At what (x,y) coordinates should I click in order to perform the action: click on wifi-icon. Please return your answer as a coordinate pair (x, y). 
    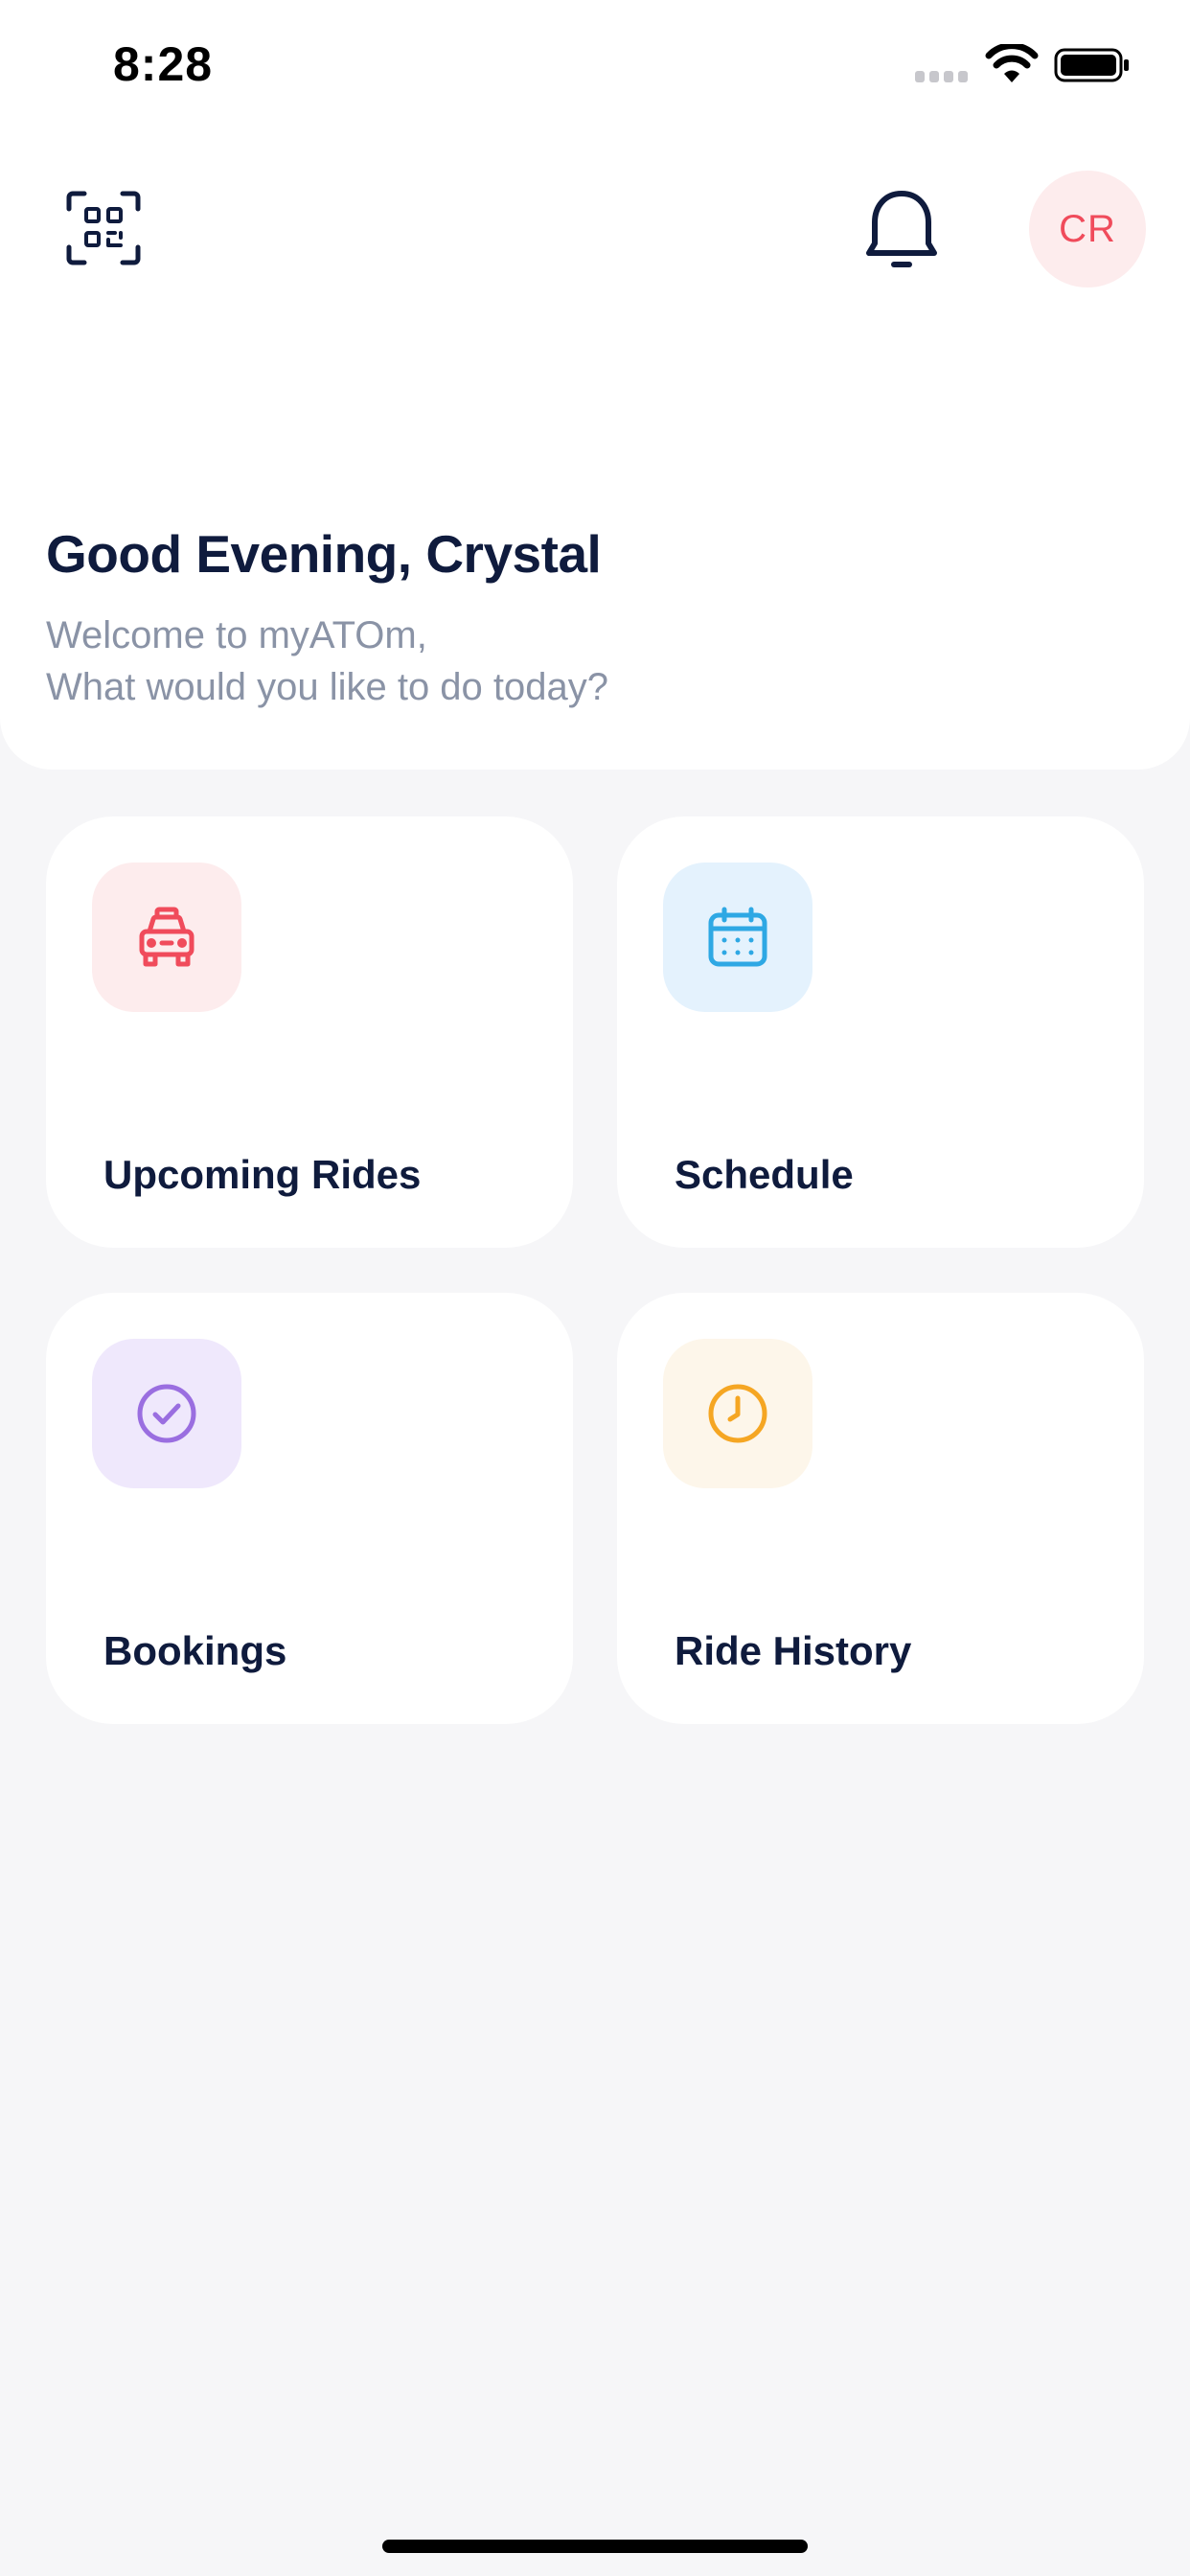
    Looking at the image, I should click on (1012, 63).